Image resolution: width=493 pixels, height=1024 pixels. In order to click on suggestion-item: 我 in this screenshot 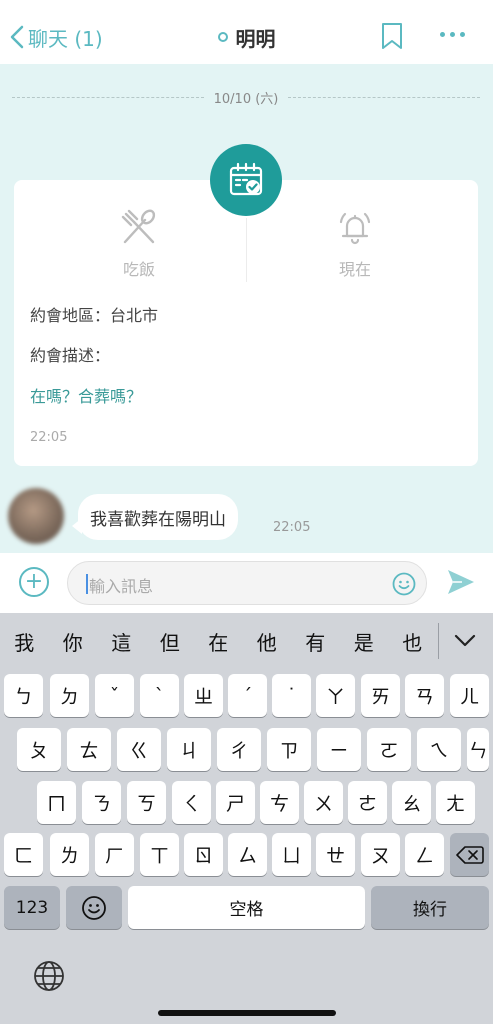, I will do `click(24, 641)`.